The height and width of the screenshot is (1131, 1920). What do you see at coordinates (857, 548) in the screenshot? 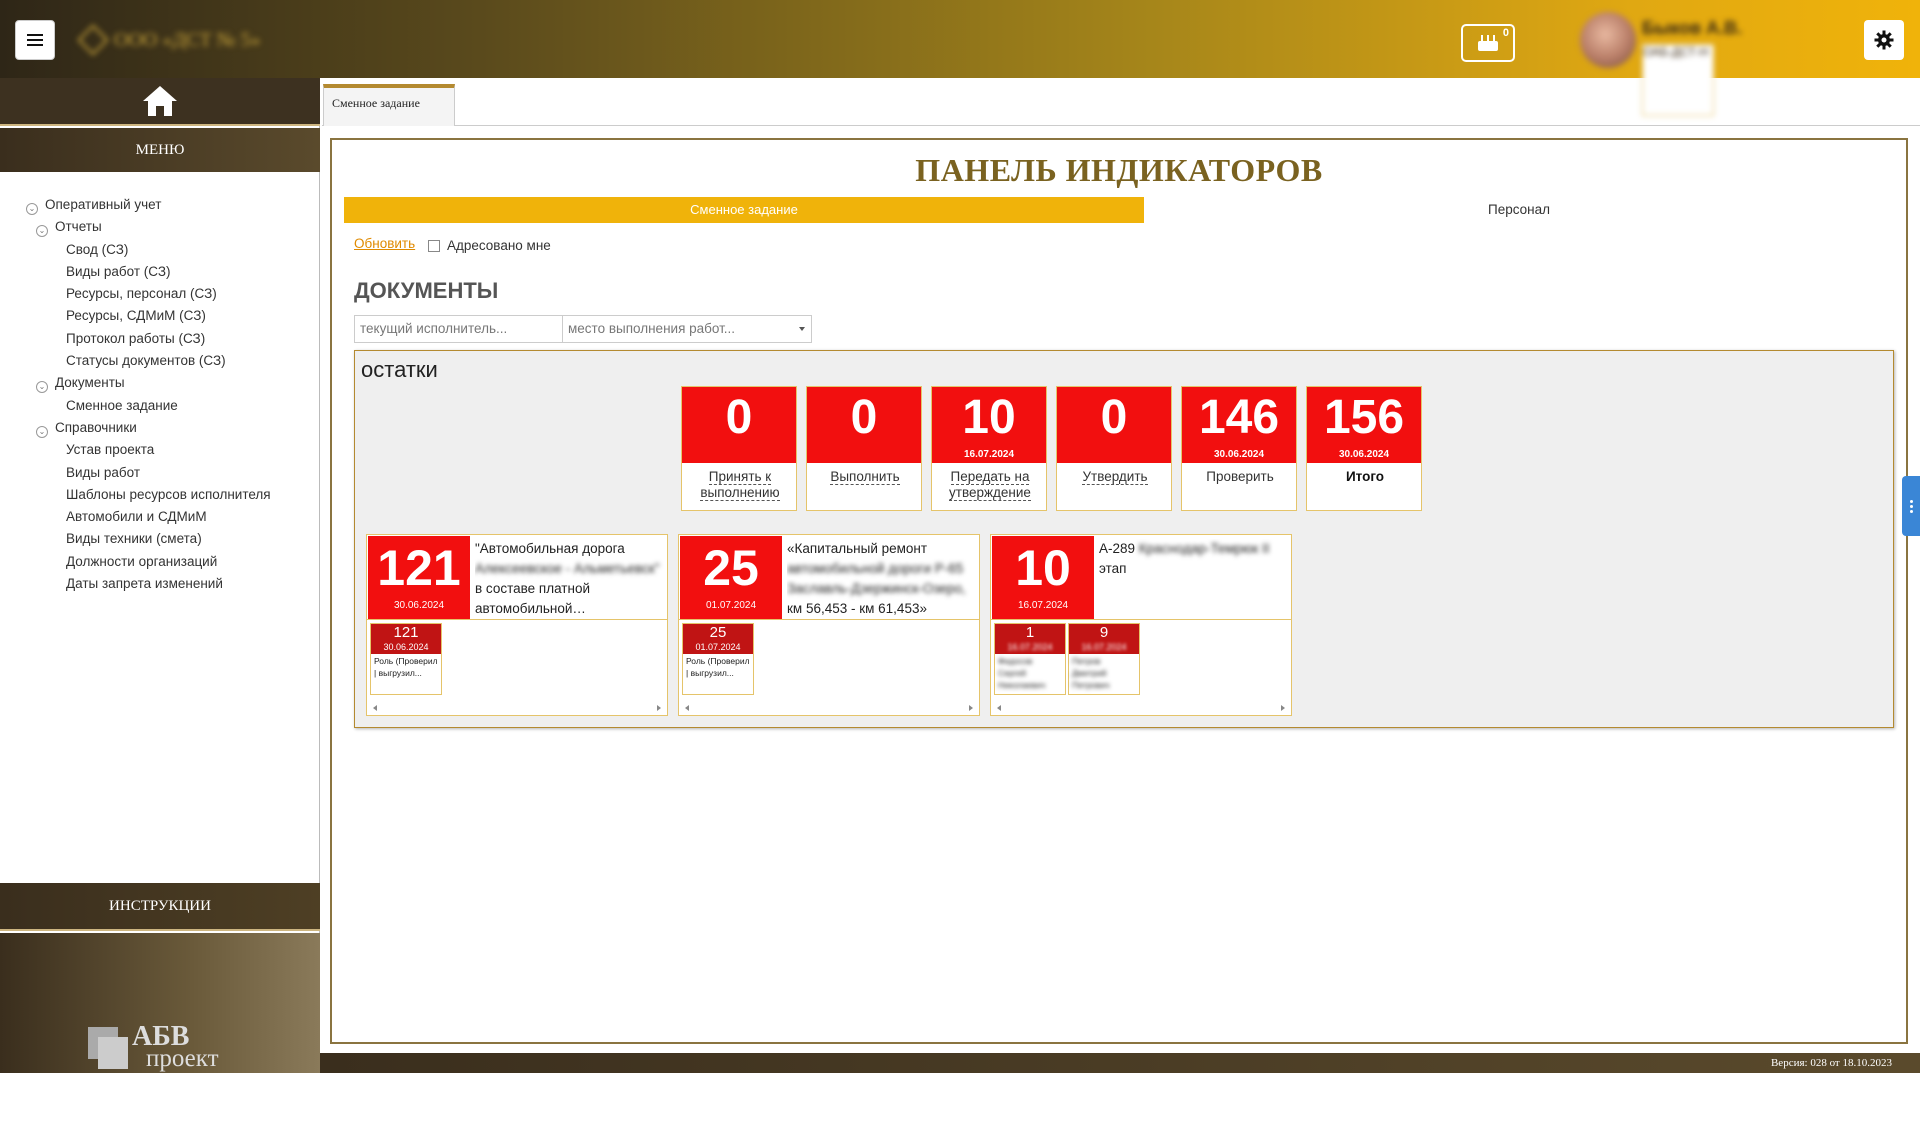
I see `project-title-part: «Капитальный ремонт` at bounding box center [857, 548].